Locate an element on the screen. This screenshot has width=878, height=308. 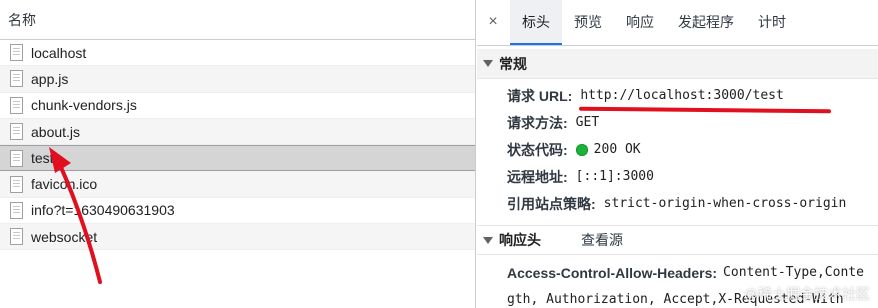
request-name: websocket is located at coordinates (64, 236).